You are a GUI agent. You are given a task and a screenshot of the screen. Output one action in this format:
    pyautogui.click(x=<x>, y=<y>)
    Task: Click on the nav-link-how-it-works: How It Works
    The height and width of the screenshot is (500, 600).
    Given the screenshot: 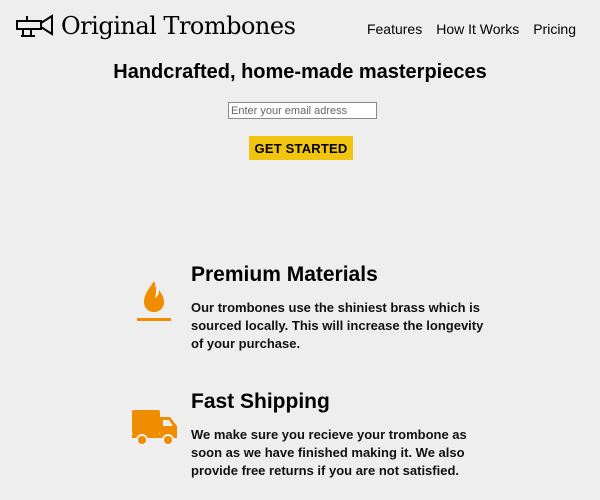 What is the action you would take?
    pyautogui.click(x=477, y=29)
    